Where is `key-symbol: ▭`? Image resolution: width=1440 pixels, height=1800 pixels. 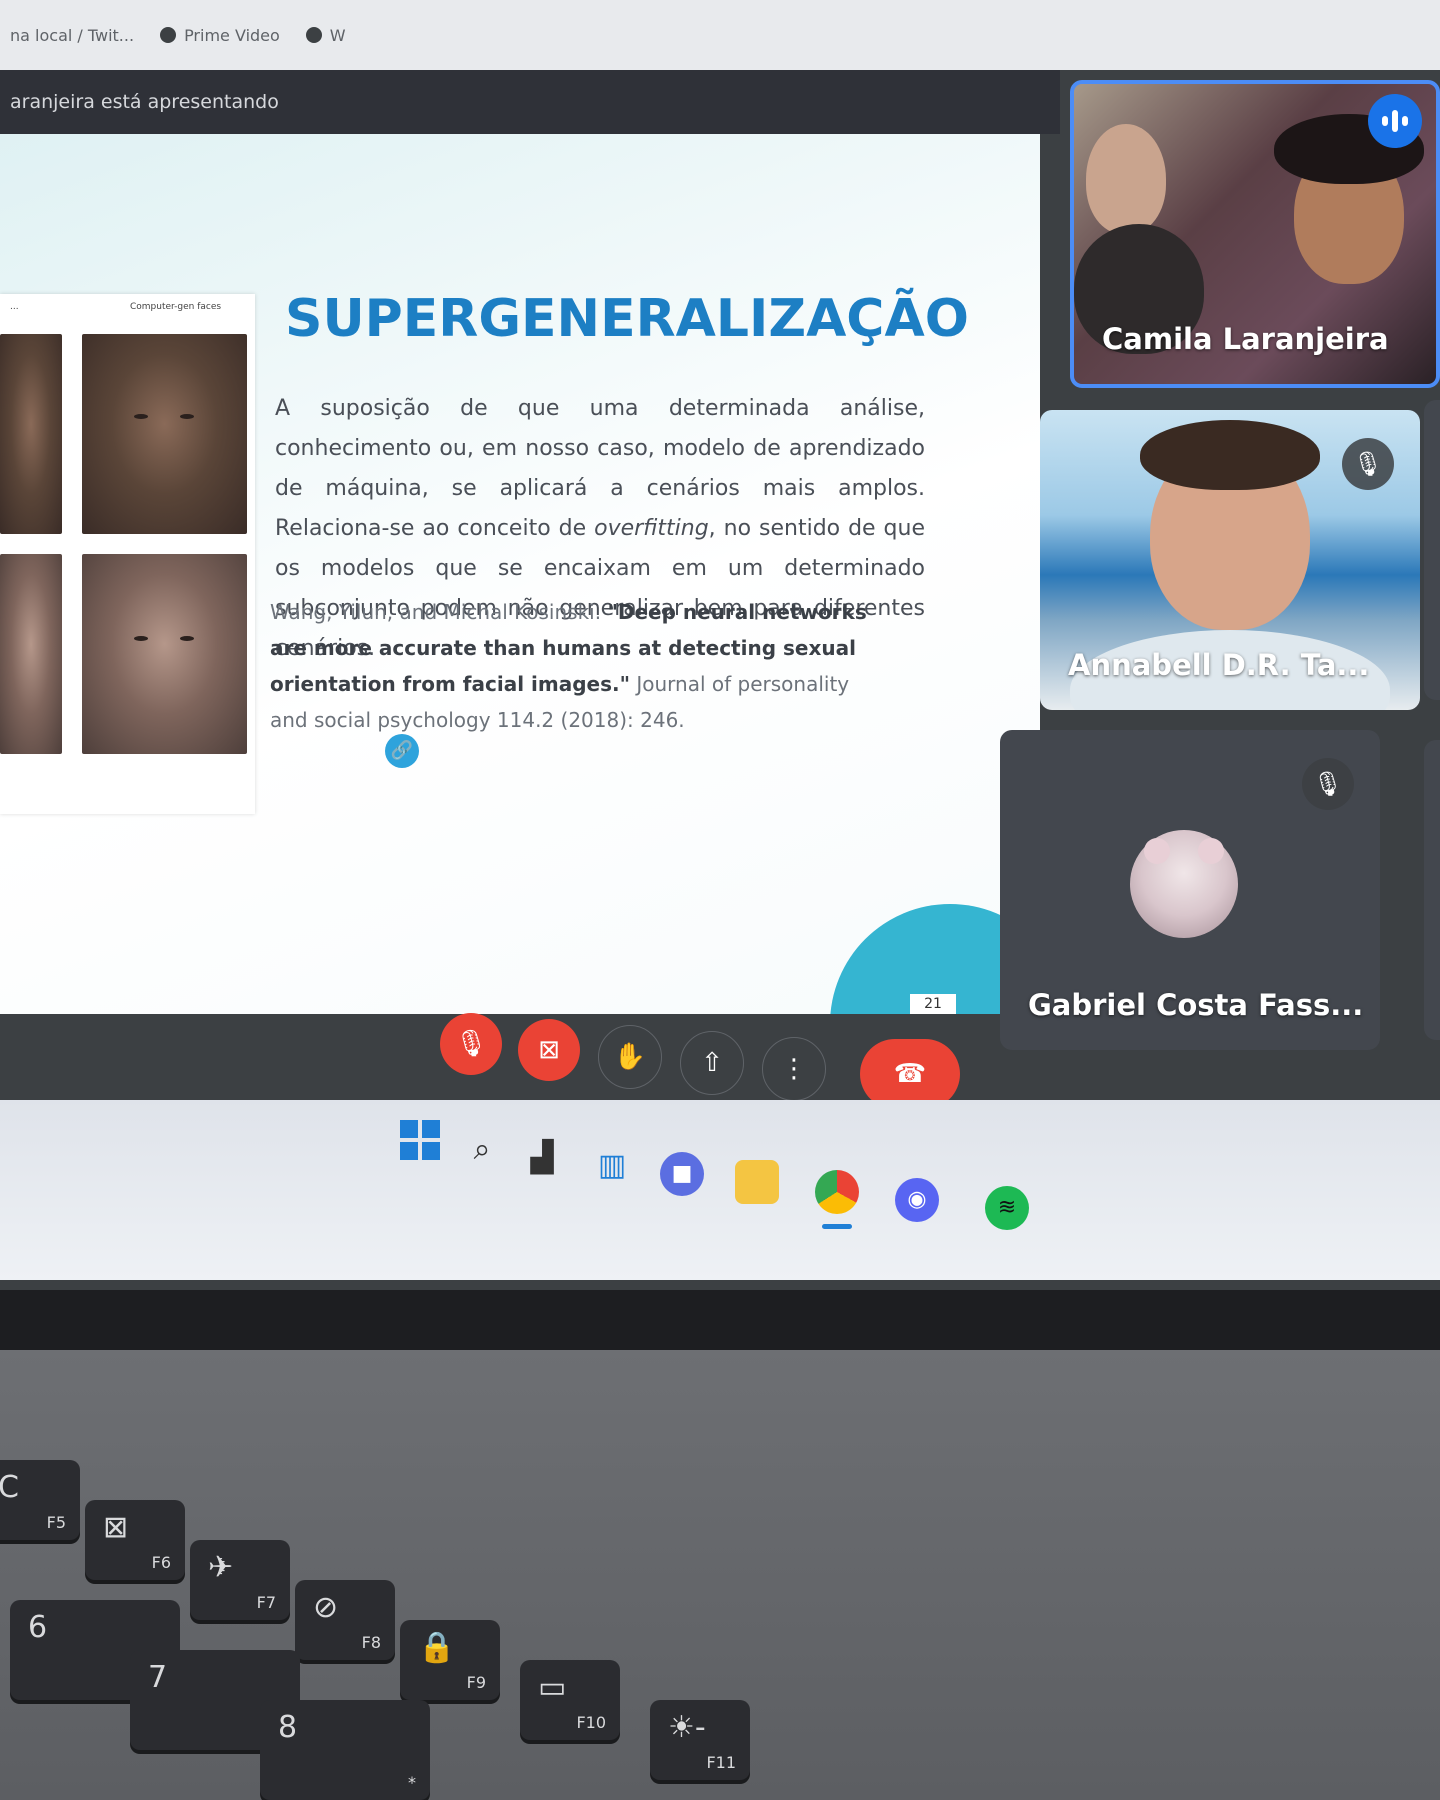 key-symbol: ▭ is located at coordinates (552, 1687).